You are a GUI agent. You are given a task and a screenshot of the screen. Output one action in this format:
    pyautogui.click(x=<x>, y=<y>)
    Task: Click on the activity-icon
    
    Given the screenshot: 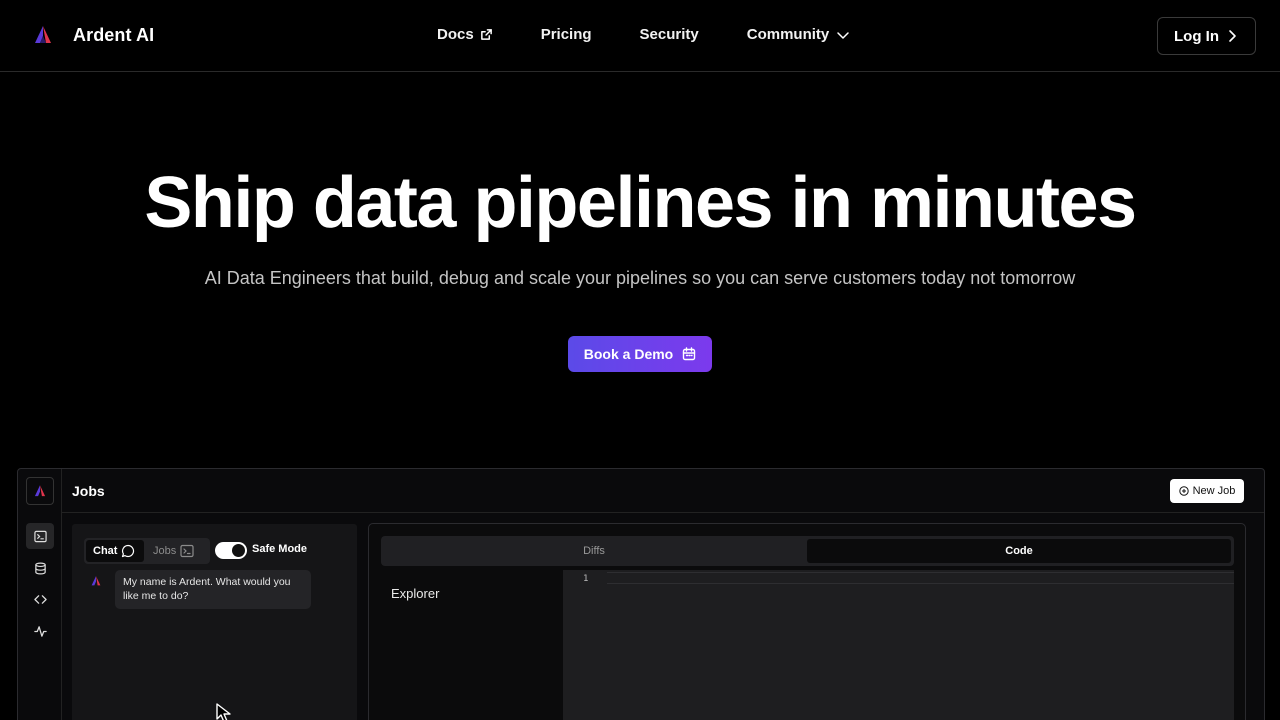 What is the action you would take?
    pyautogui.click(x=40, y=631)
    